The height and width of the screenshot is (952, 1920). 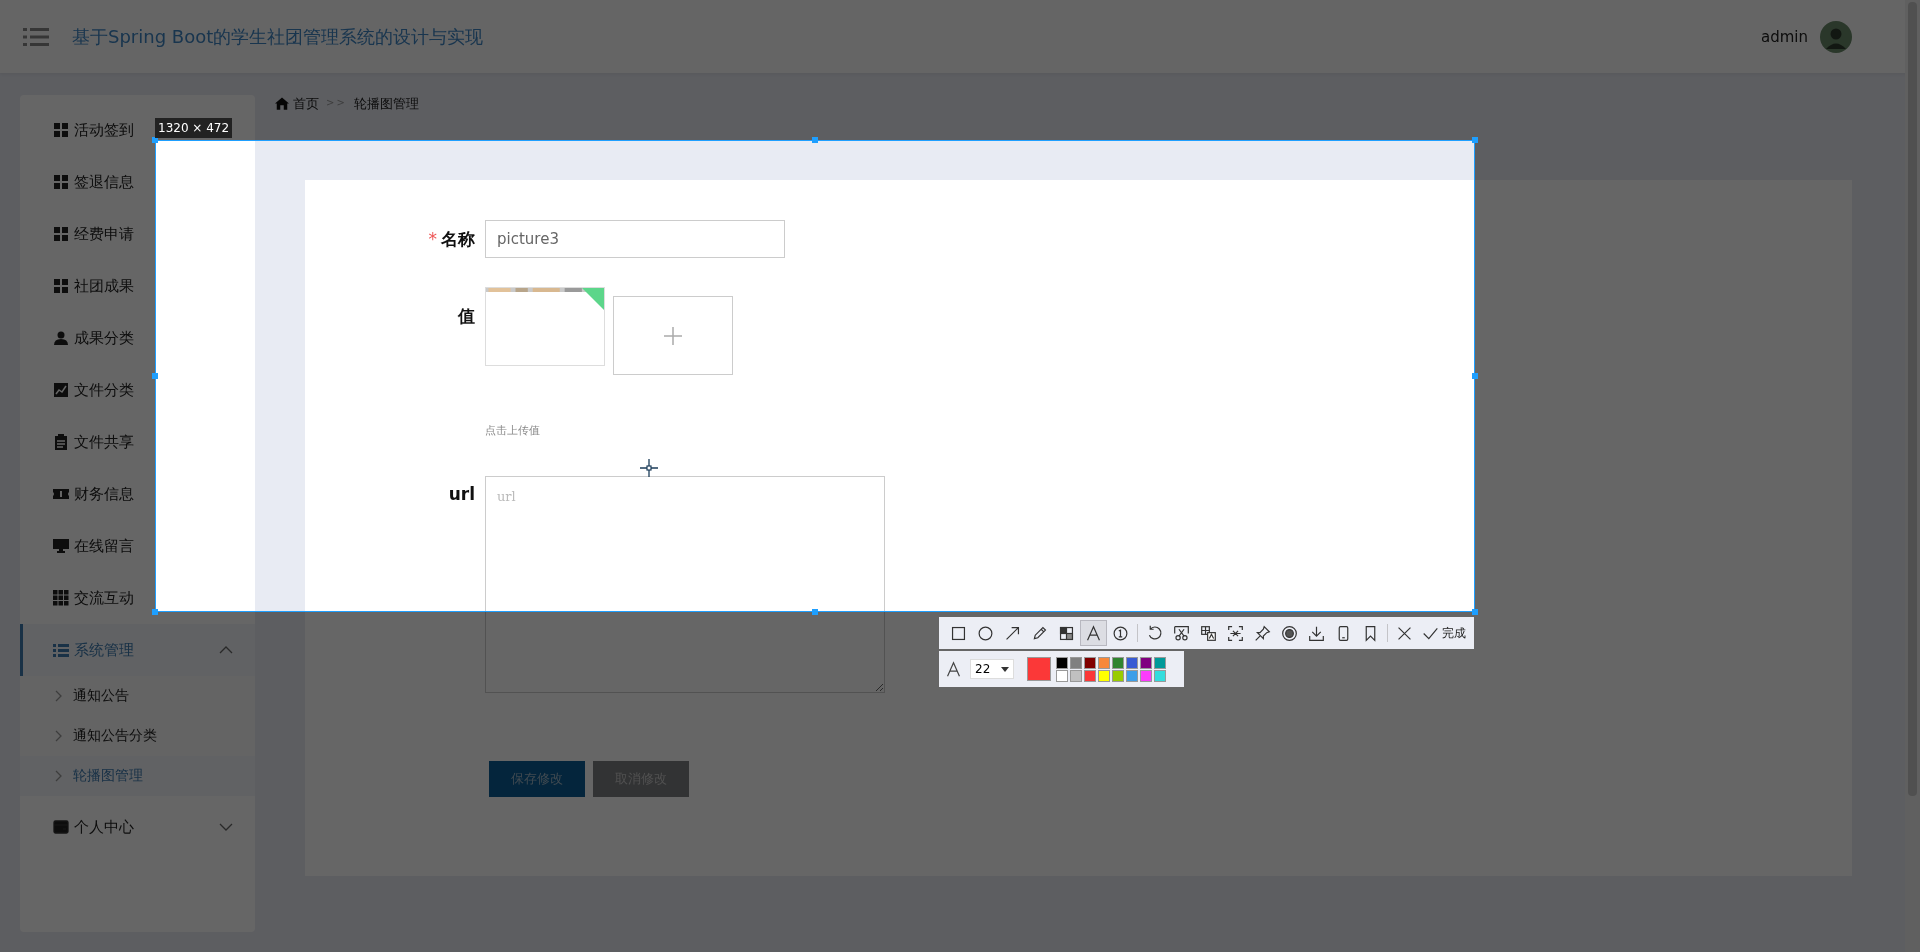 I want to click on save-button: 保存修改, so click(x=537, y=779).